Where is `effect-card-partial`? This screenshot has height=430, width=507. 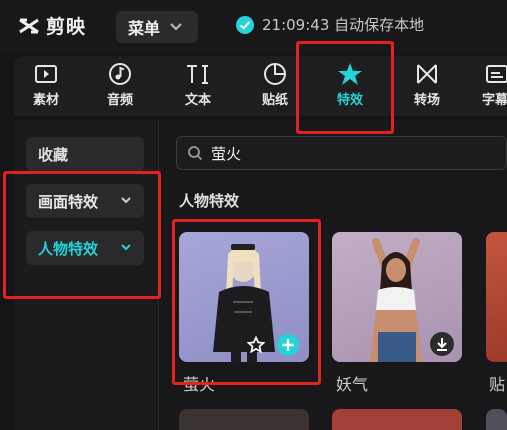 effect-card-partial is located at coordinates (496, 297).